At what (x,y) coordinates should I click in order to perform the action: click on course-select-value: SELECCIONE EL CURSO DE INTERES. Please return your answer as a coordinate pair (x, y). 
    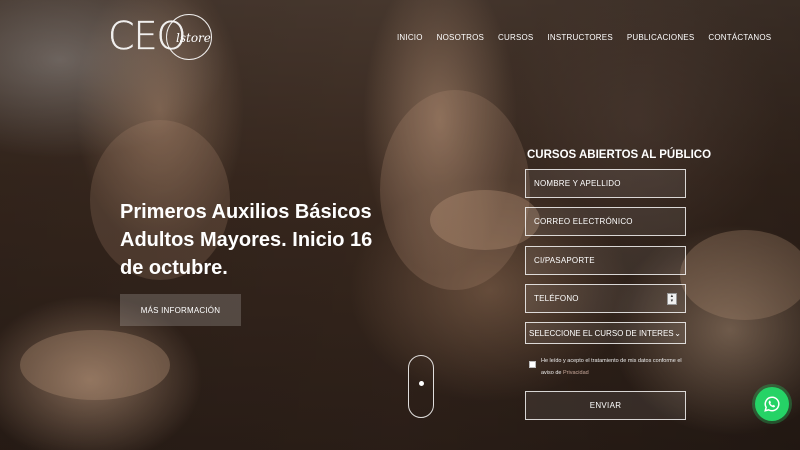
    Looking at the image, I should click on (601, 333).